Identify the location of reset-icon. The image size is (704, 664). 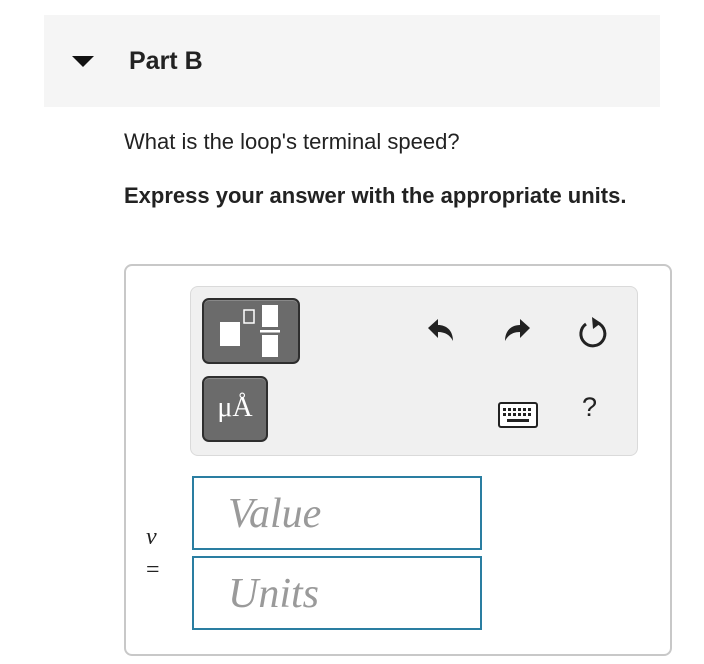
(593, 333).